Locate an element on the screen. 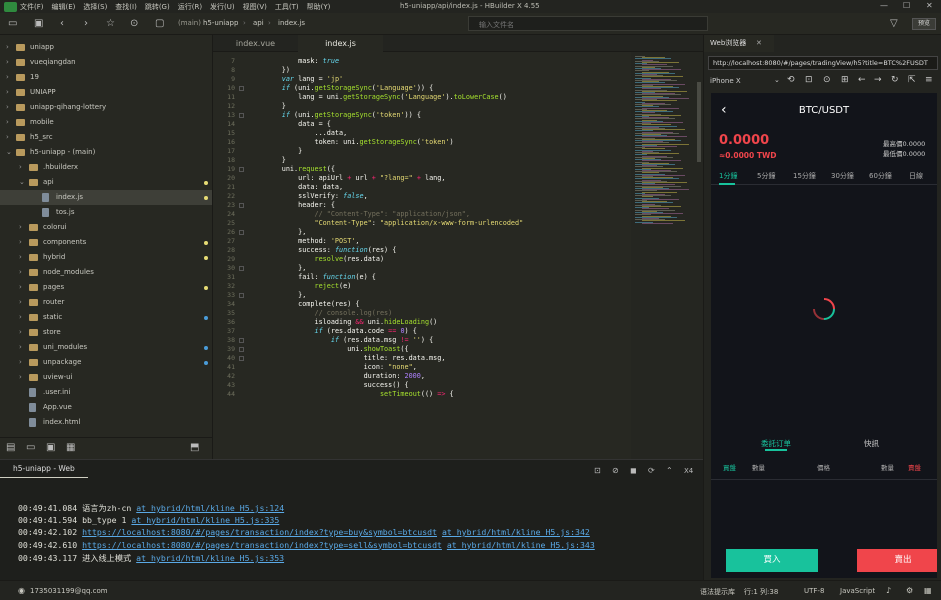 The width and height of the screenshot is (941, 600). code-line: if (res.data.msg != '') { is located at coordinates (454, 340).